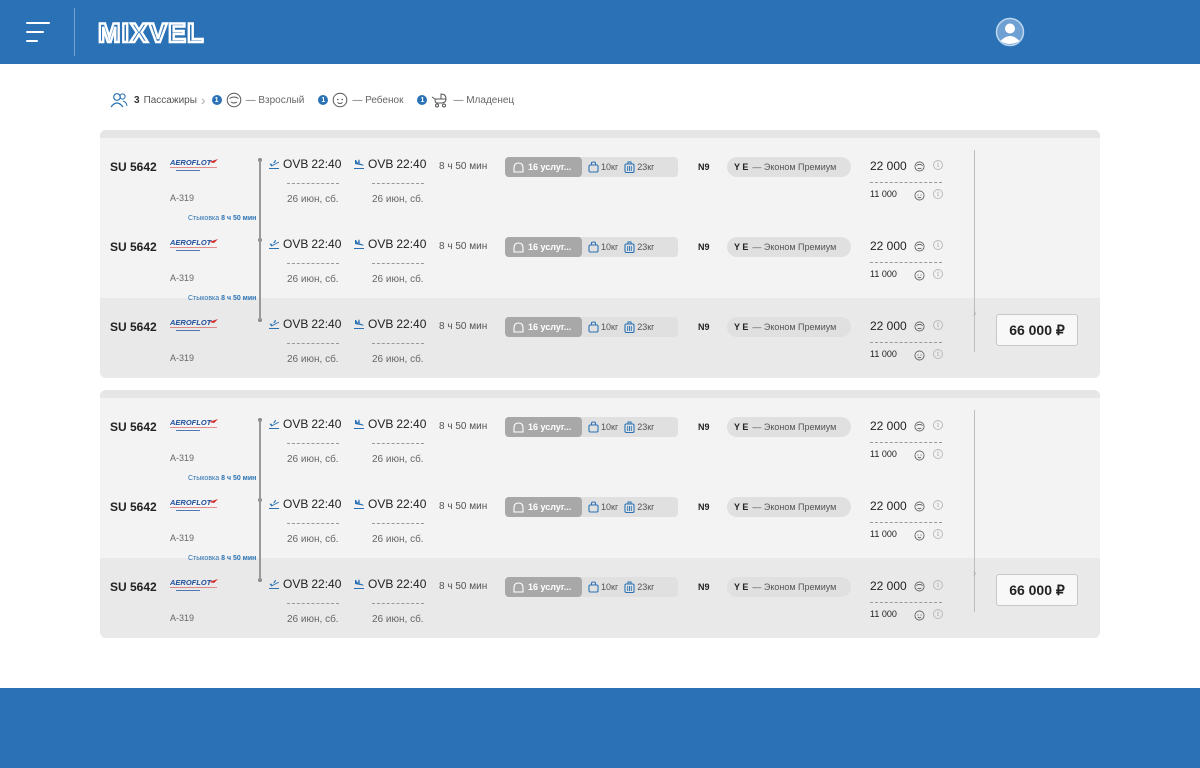  Describe the element at coordinates (975, 573) in the screenshot. I see `chevron-right-icon: ›` at that location.